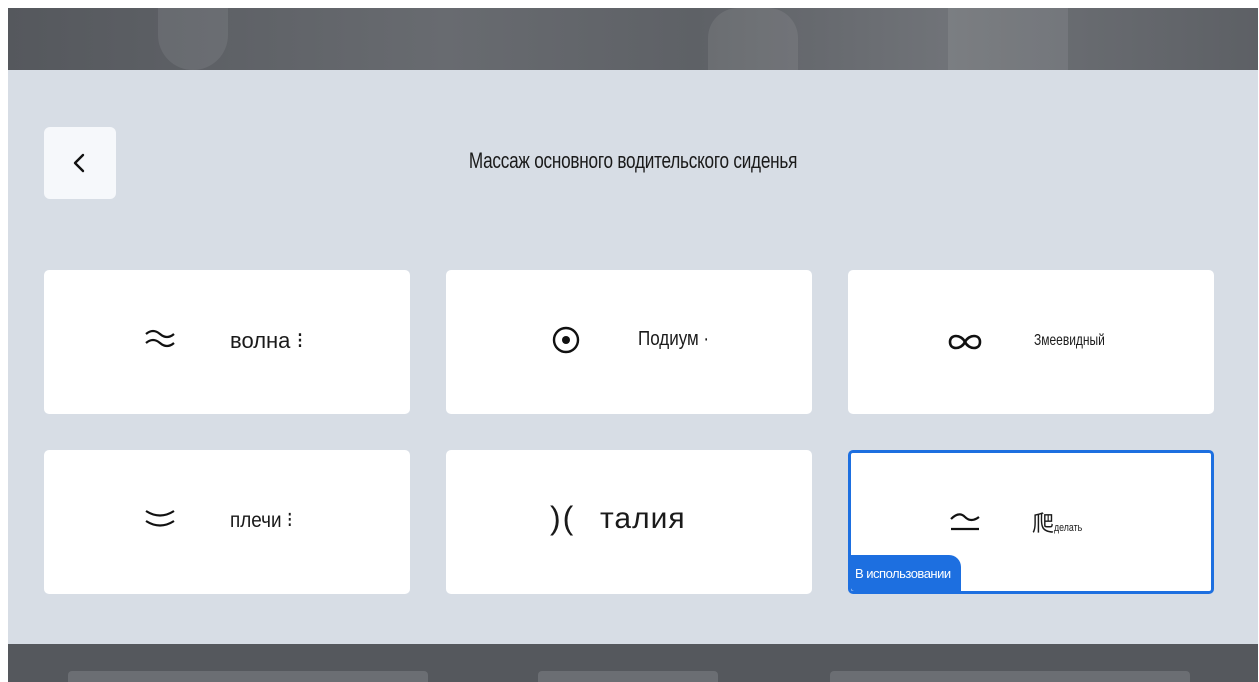 This screenshot has height=682, width=1259. What do you see at coordinates (633, 39) in the screenshot?
I see `background-strip-top` at bounding box center [633, 39].